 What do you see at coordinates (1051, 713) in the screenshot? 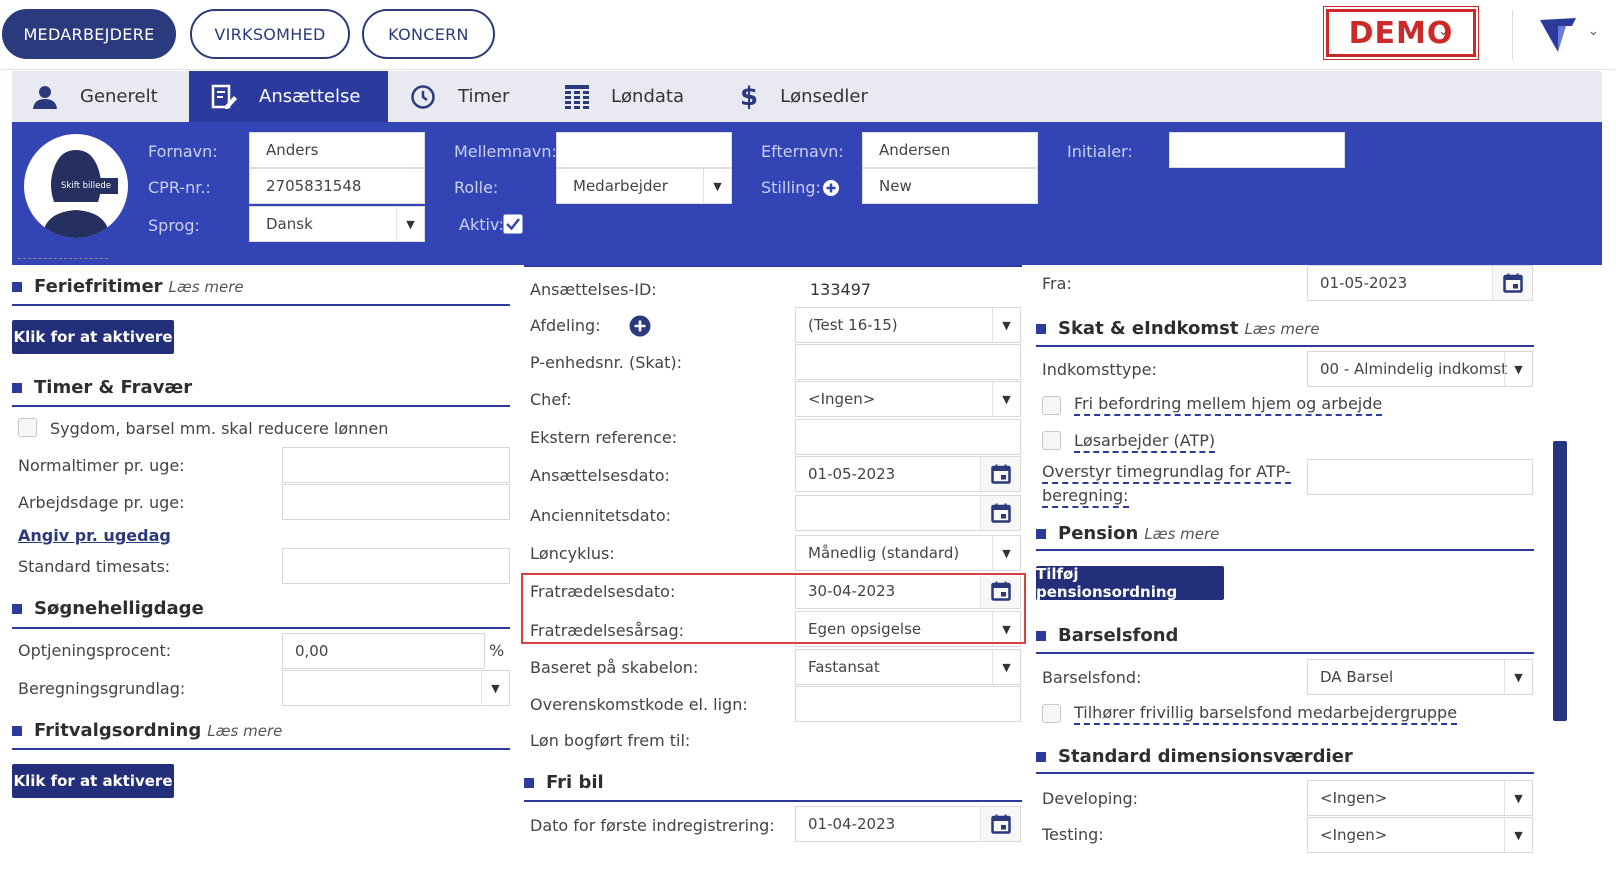
I see `tilhorer-checkbox` at bounding box center [1051, 713].